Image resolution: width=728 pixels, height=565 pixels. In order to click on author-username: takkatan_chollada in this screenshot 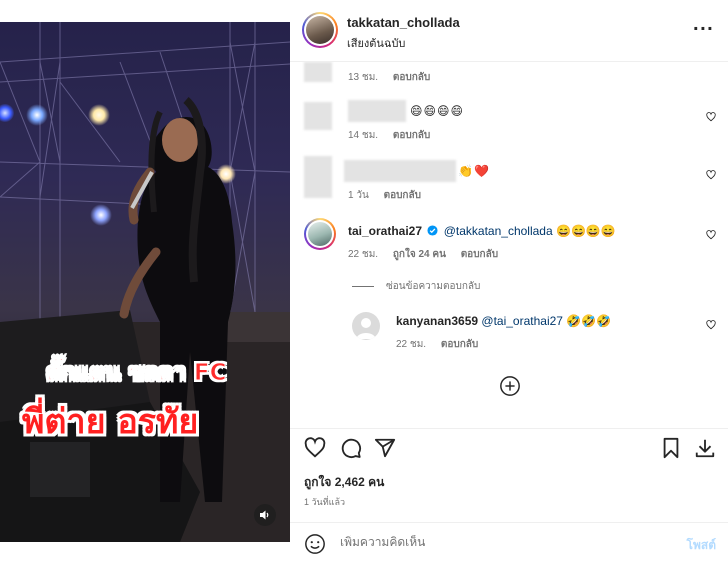, I will do `click(403, 22)`.